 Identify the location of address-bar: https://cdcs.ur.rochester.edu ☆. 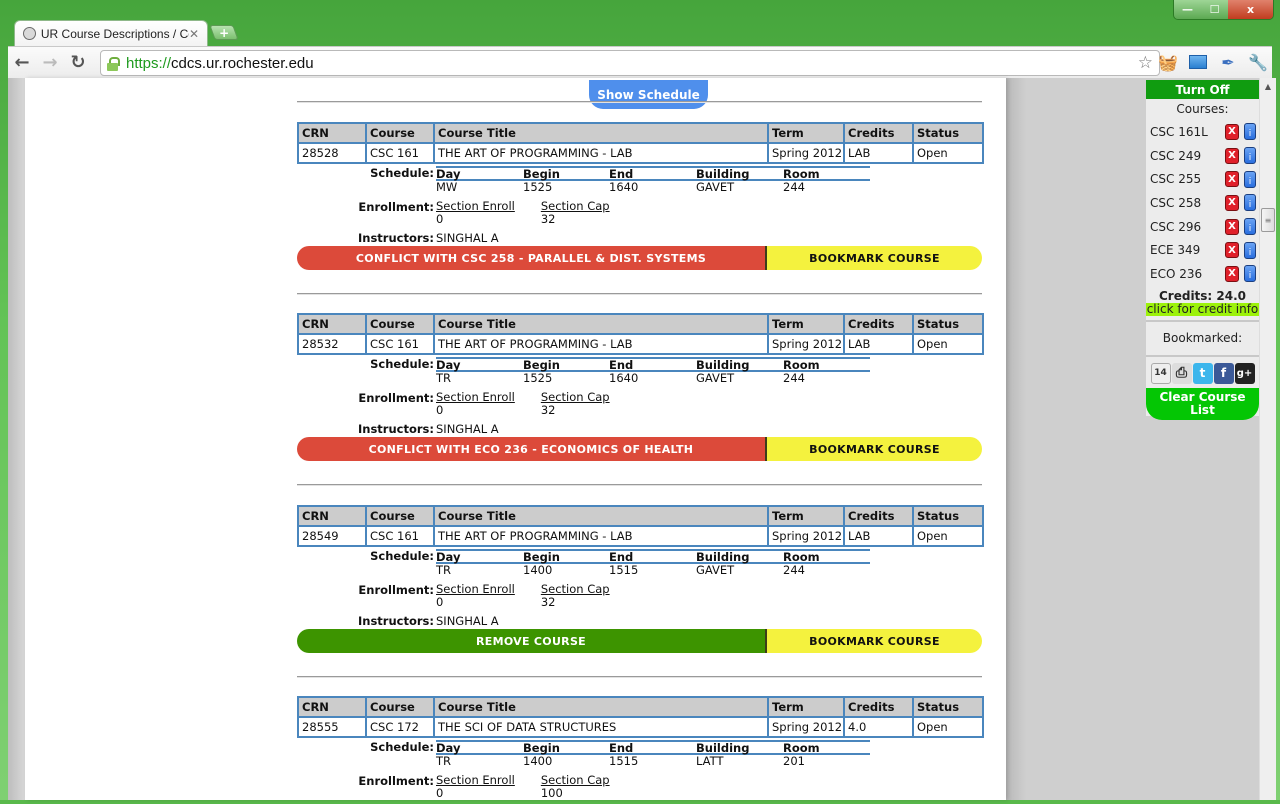
(630, 63).